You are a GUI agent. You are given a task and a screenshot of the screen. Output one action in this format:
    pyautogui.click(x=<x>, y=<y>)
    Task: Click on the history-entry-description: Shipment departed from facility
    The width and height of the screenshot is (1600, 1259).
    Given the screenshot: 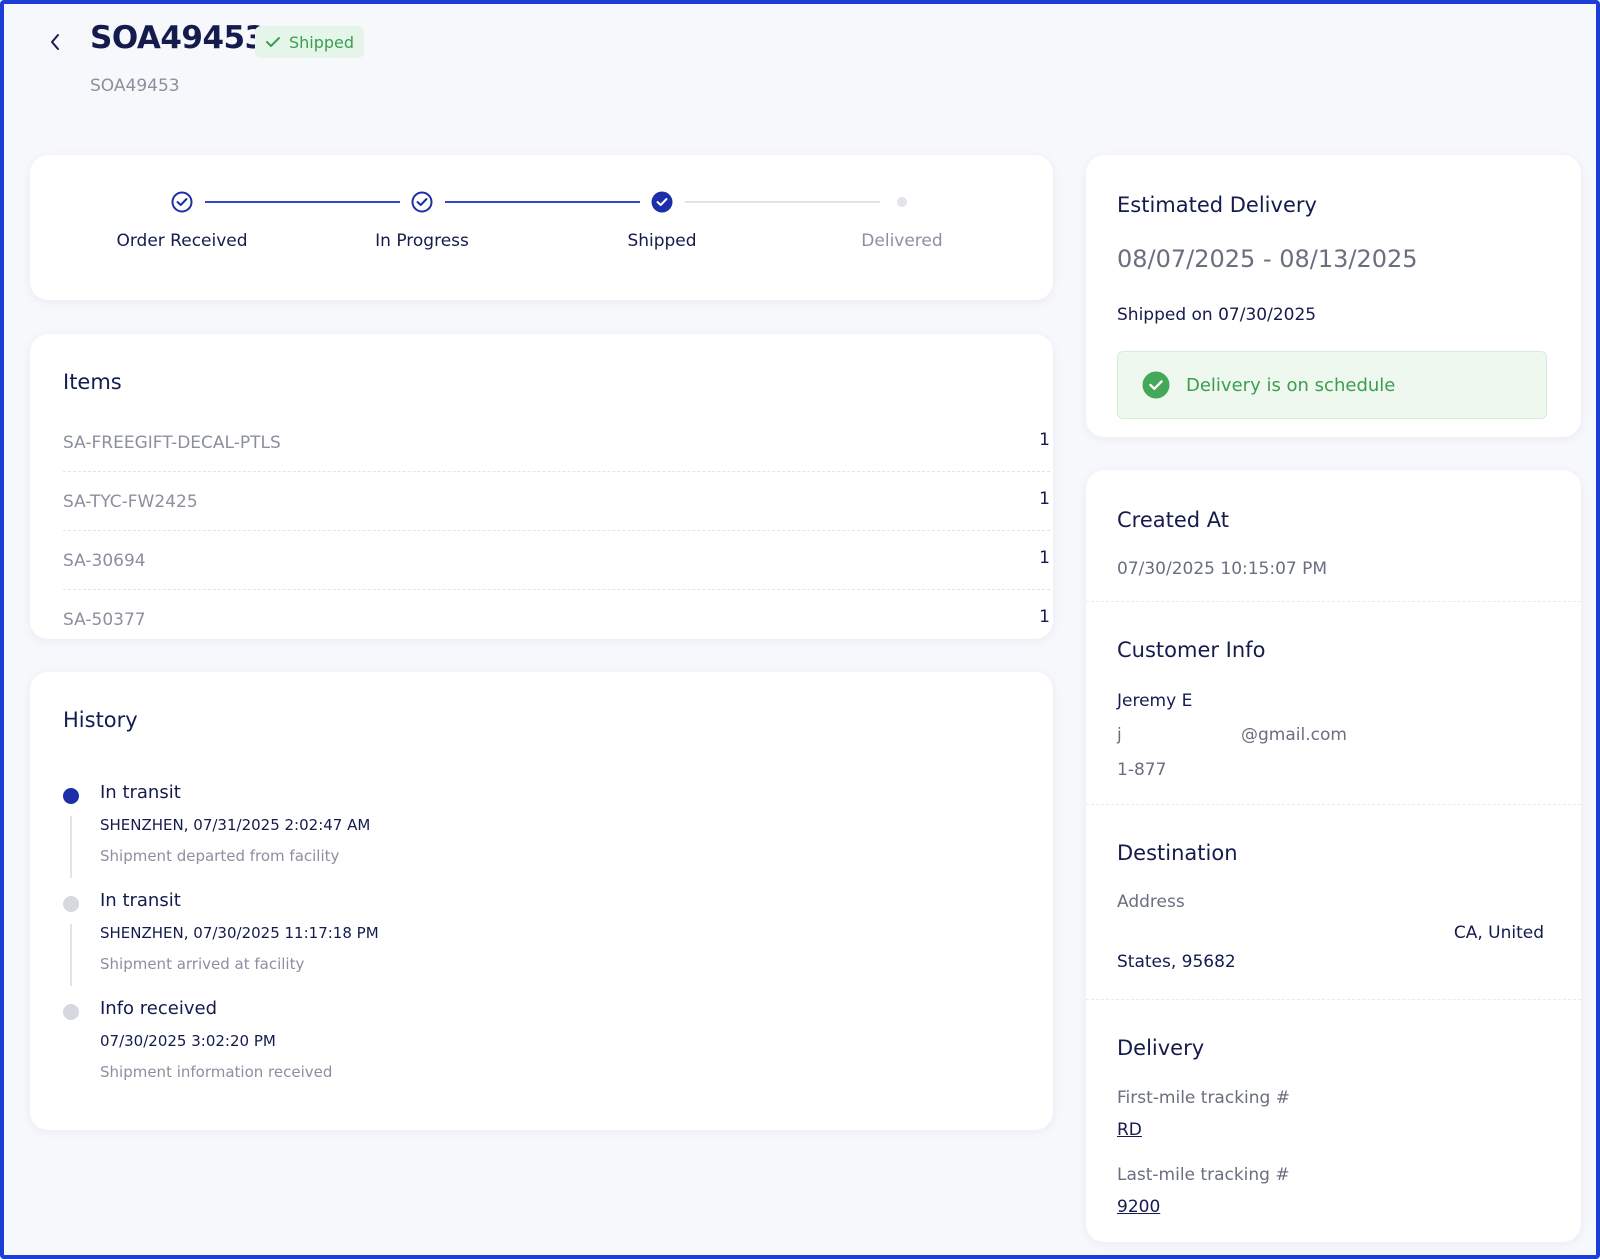 What is the action you would take?
    pyautogui.click(x=220, y=856)
    